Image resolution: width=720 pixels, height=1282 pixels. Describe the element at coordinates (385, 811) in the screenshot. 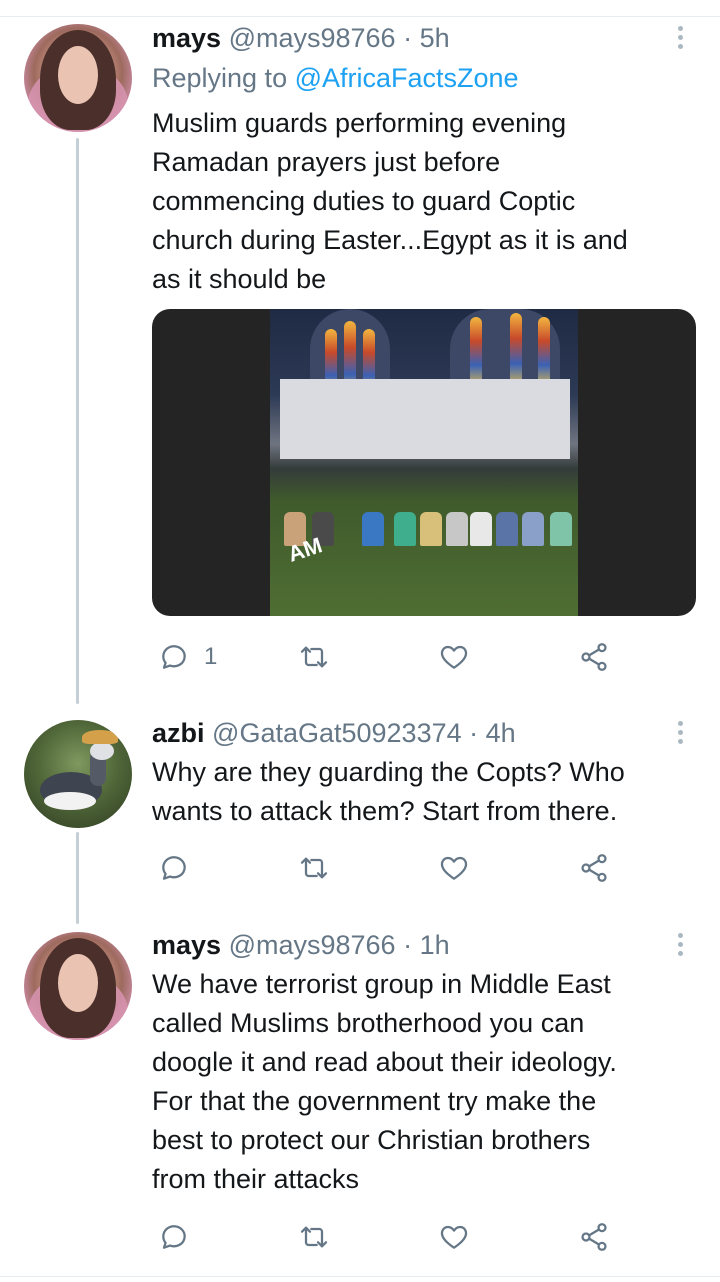

I see `tweet-text-line: wants to attack them? Start from there.` at that location.